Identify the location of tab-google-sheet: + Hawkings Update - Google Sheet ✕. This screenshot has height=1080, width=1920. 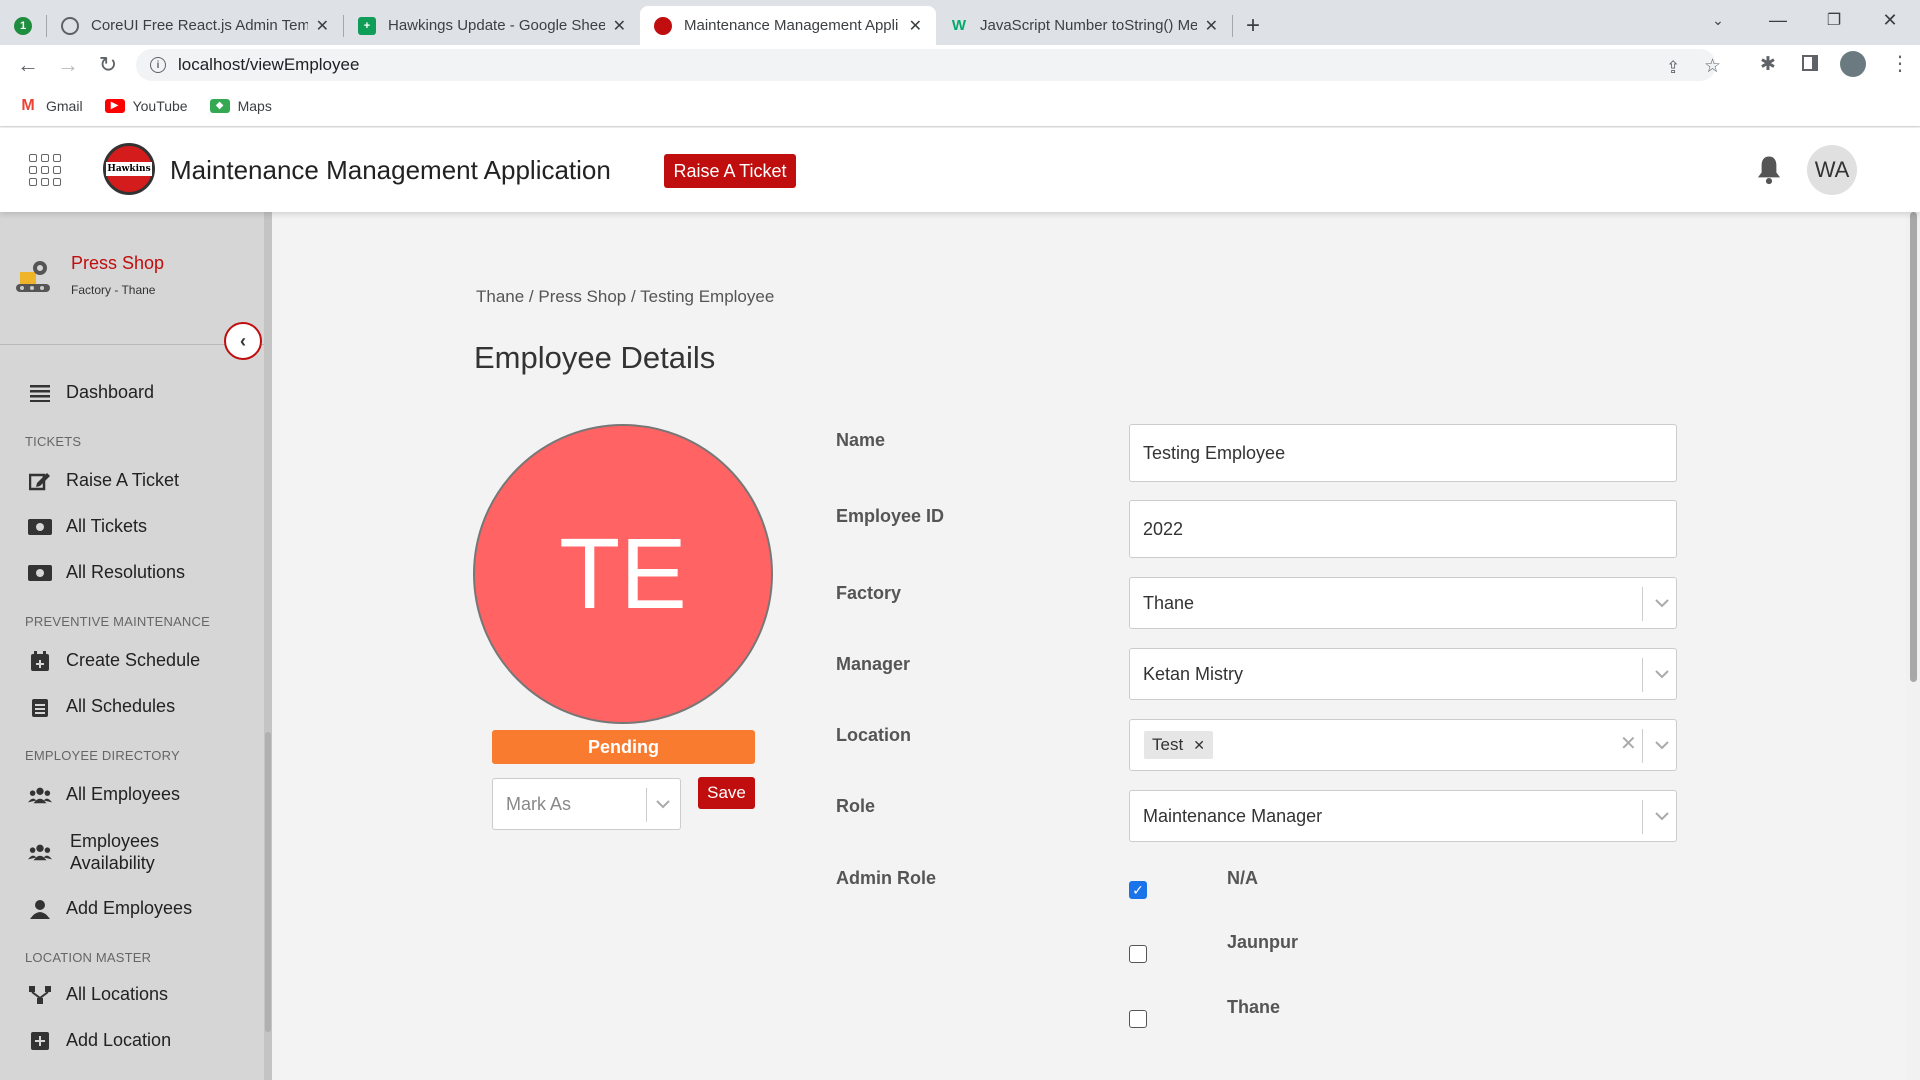
(492, 25).